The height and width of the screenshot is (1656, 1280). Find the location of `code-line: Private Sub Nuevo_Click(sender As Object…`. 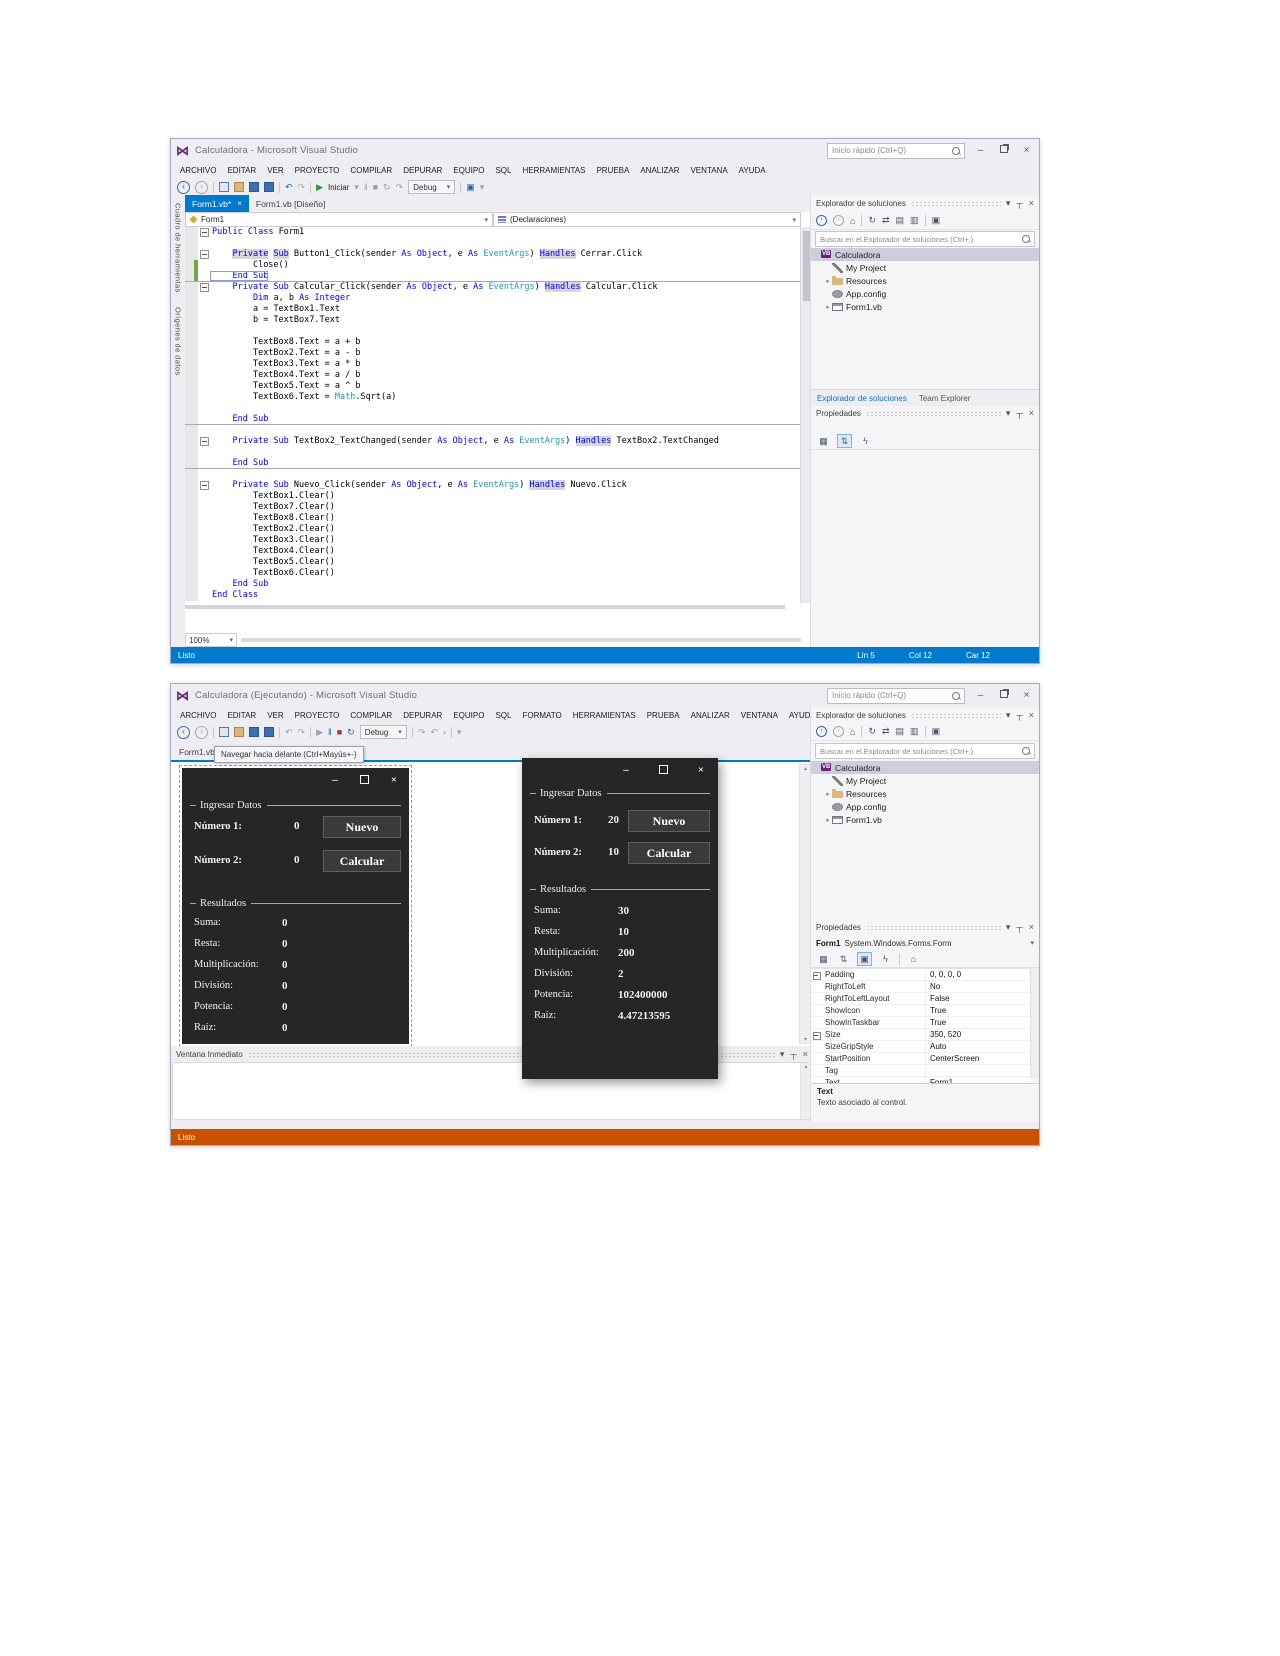

code-line: Private Sub Nuevo_Click(sender As Object… is located at coordinates (493, 485).